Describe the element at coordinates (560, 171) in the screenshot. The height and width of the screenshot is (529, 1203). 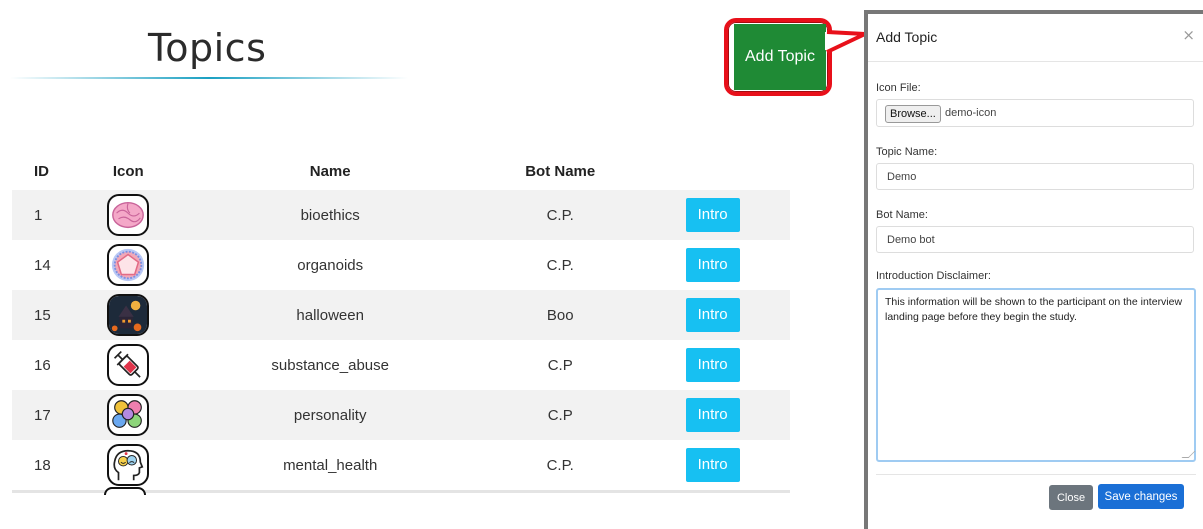
I see `header-bot-name: Bot Name` at that location.